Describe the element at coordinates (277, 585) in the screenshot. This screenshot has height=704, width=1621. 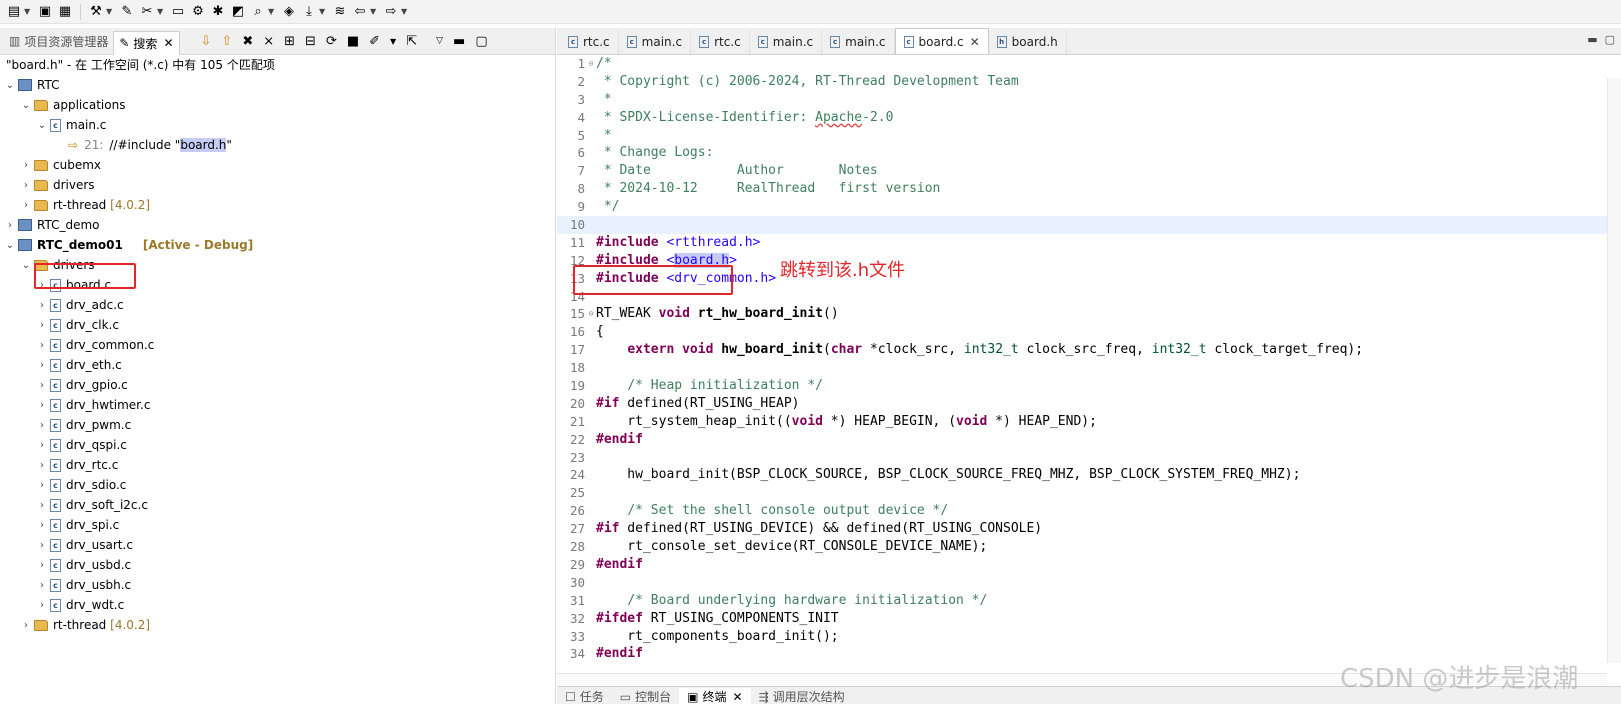
I see `tree-item-driver-file: › c drv_usbh.c` at that location.